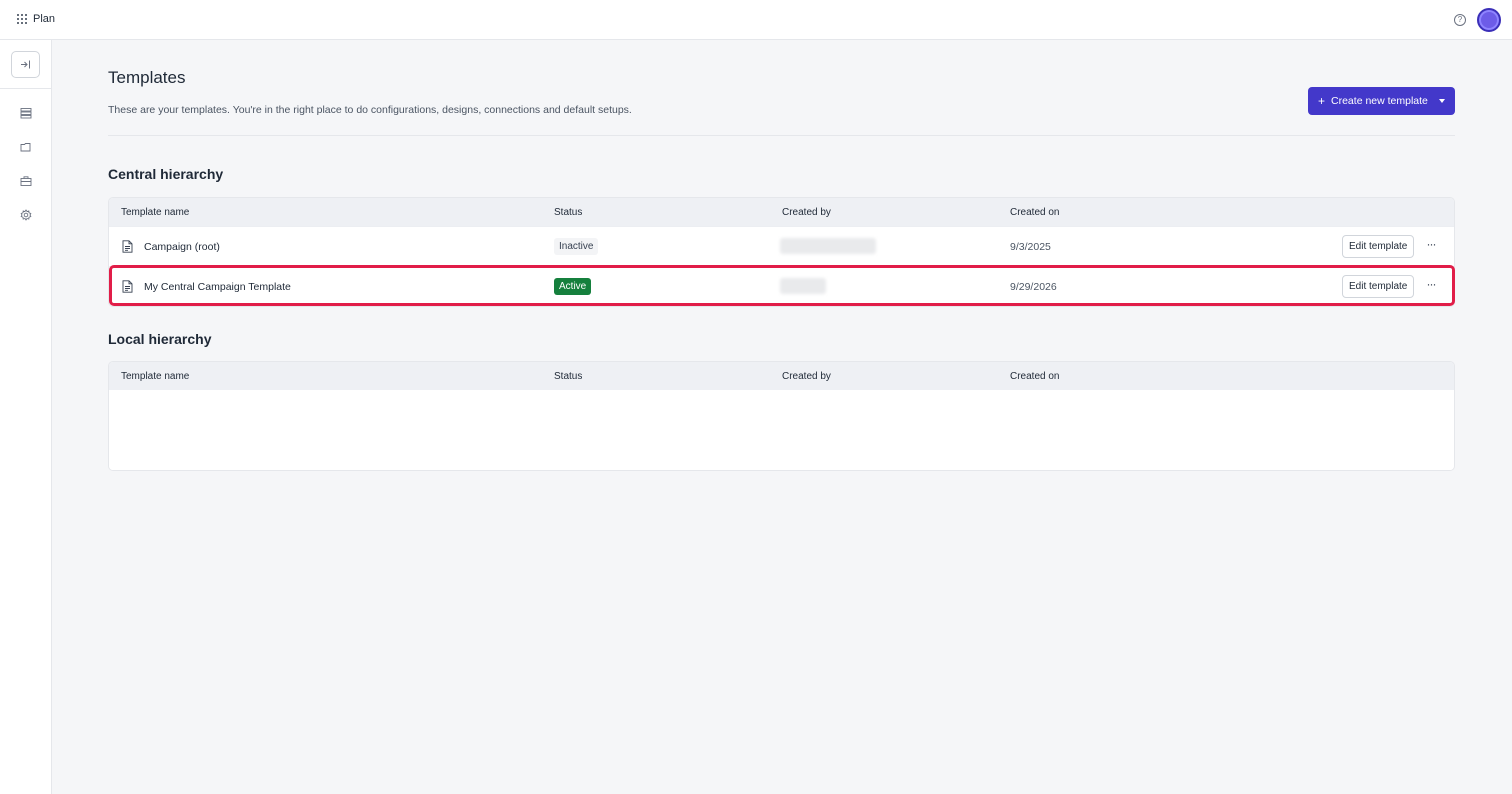 The height and width of the screenshot is (794, 1512). Describe the element at coordinates (781, 135) in the screenshot. I see `header-divider` at that location.